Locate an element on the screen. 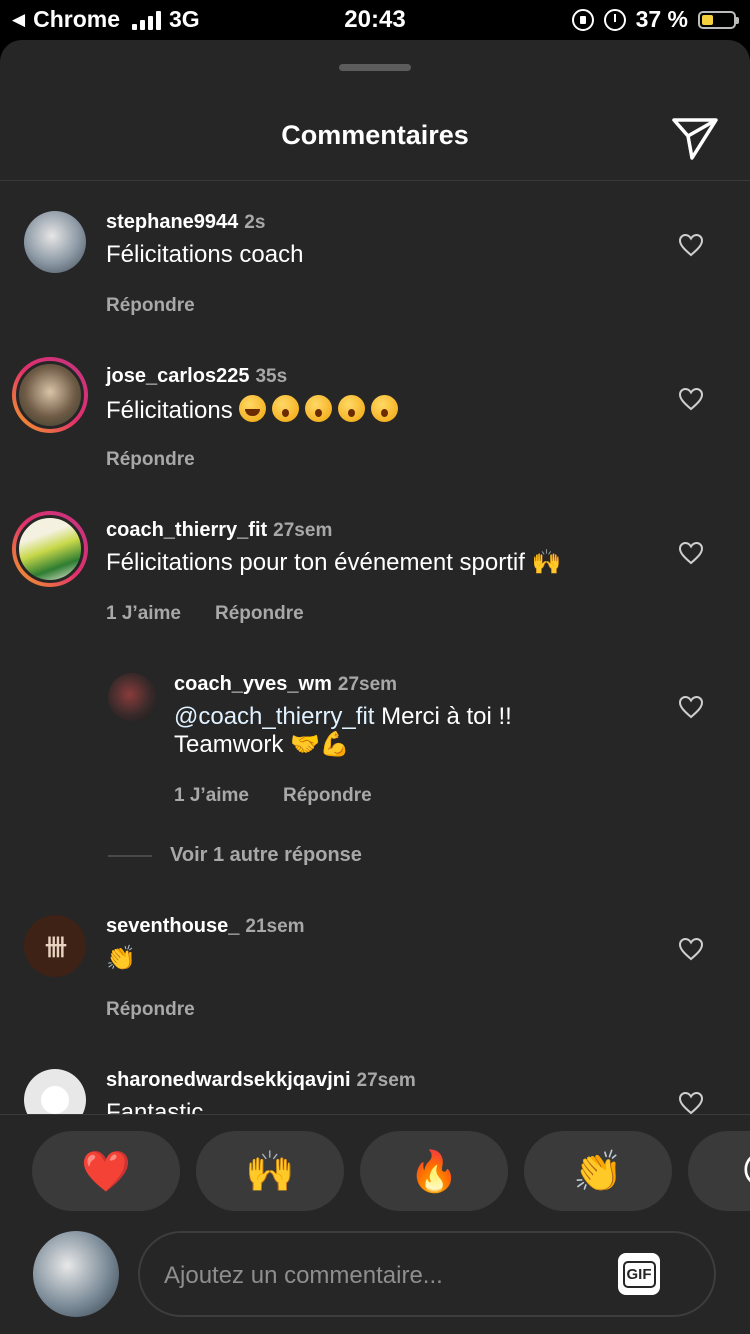 Image resolution: width=750 pixels, height=1334 pixels. comment-text: 👏 is located at coordinates (121, 958).